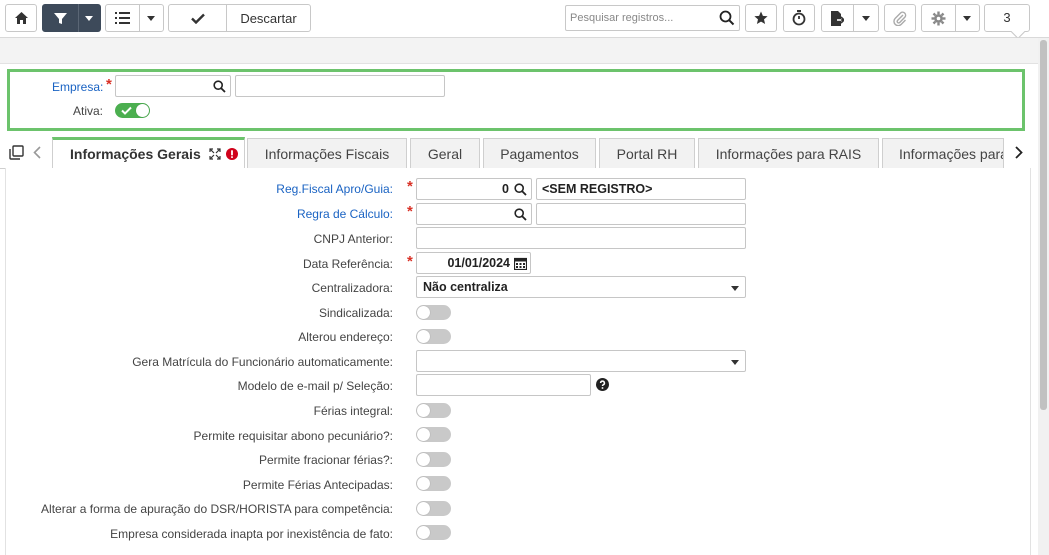 The width and height of the screenshot is (1049, 555). What do you see at coordinates (355, 313) in the screenshot?
I see `sindicalizada-label: Sindicalizada:` at bounding box center [355, 313].